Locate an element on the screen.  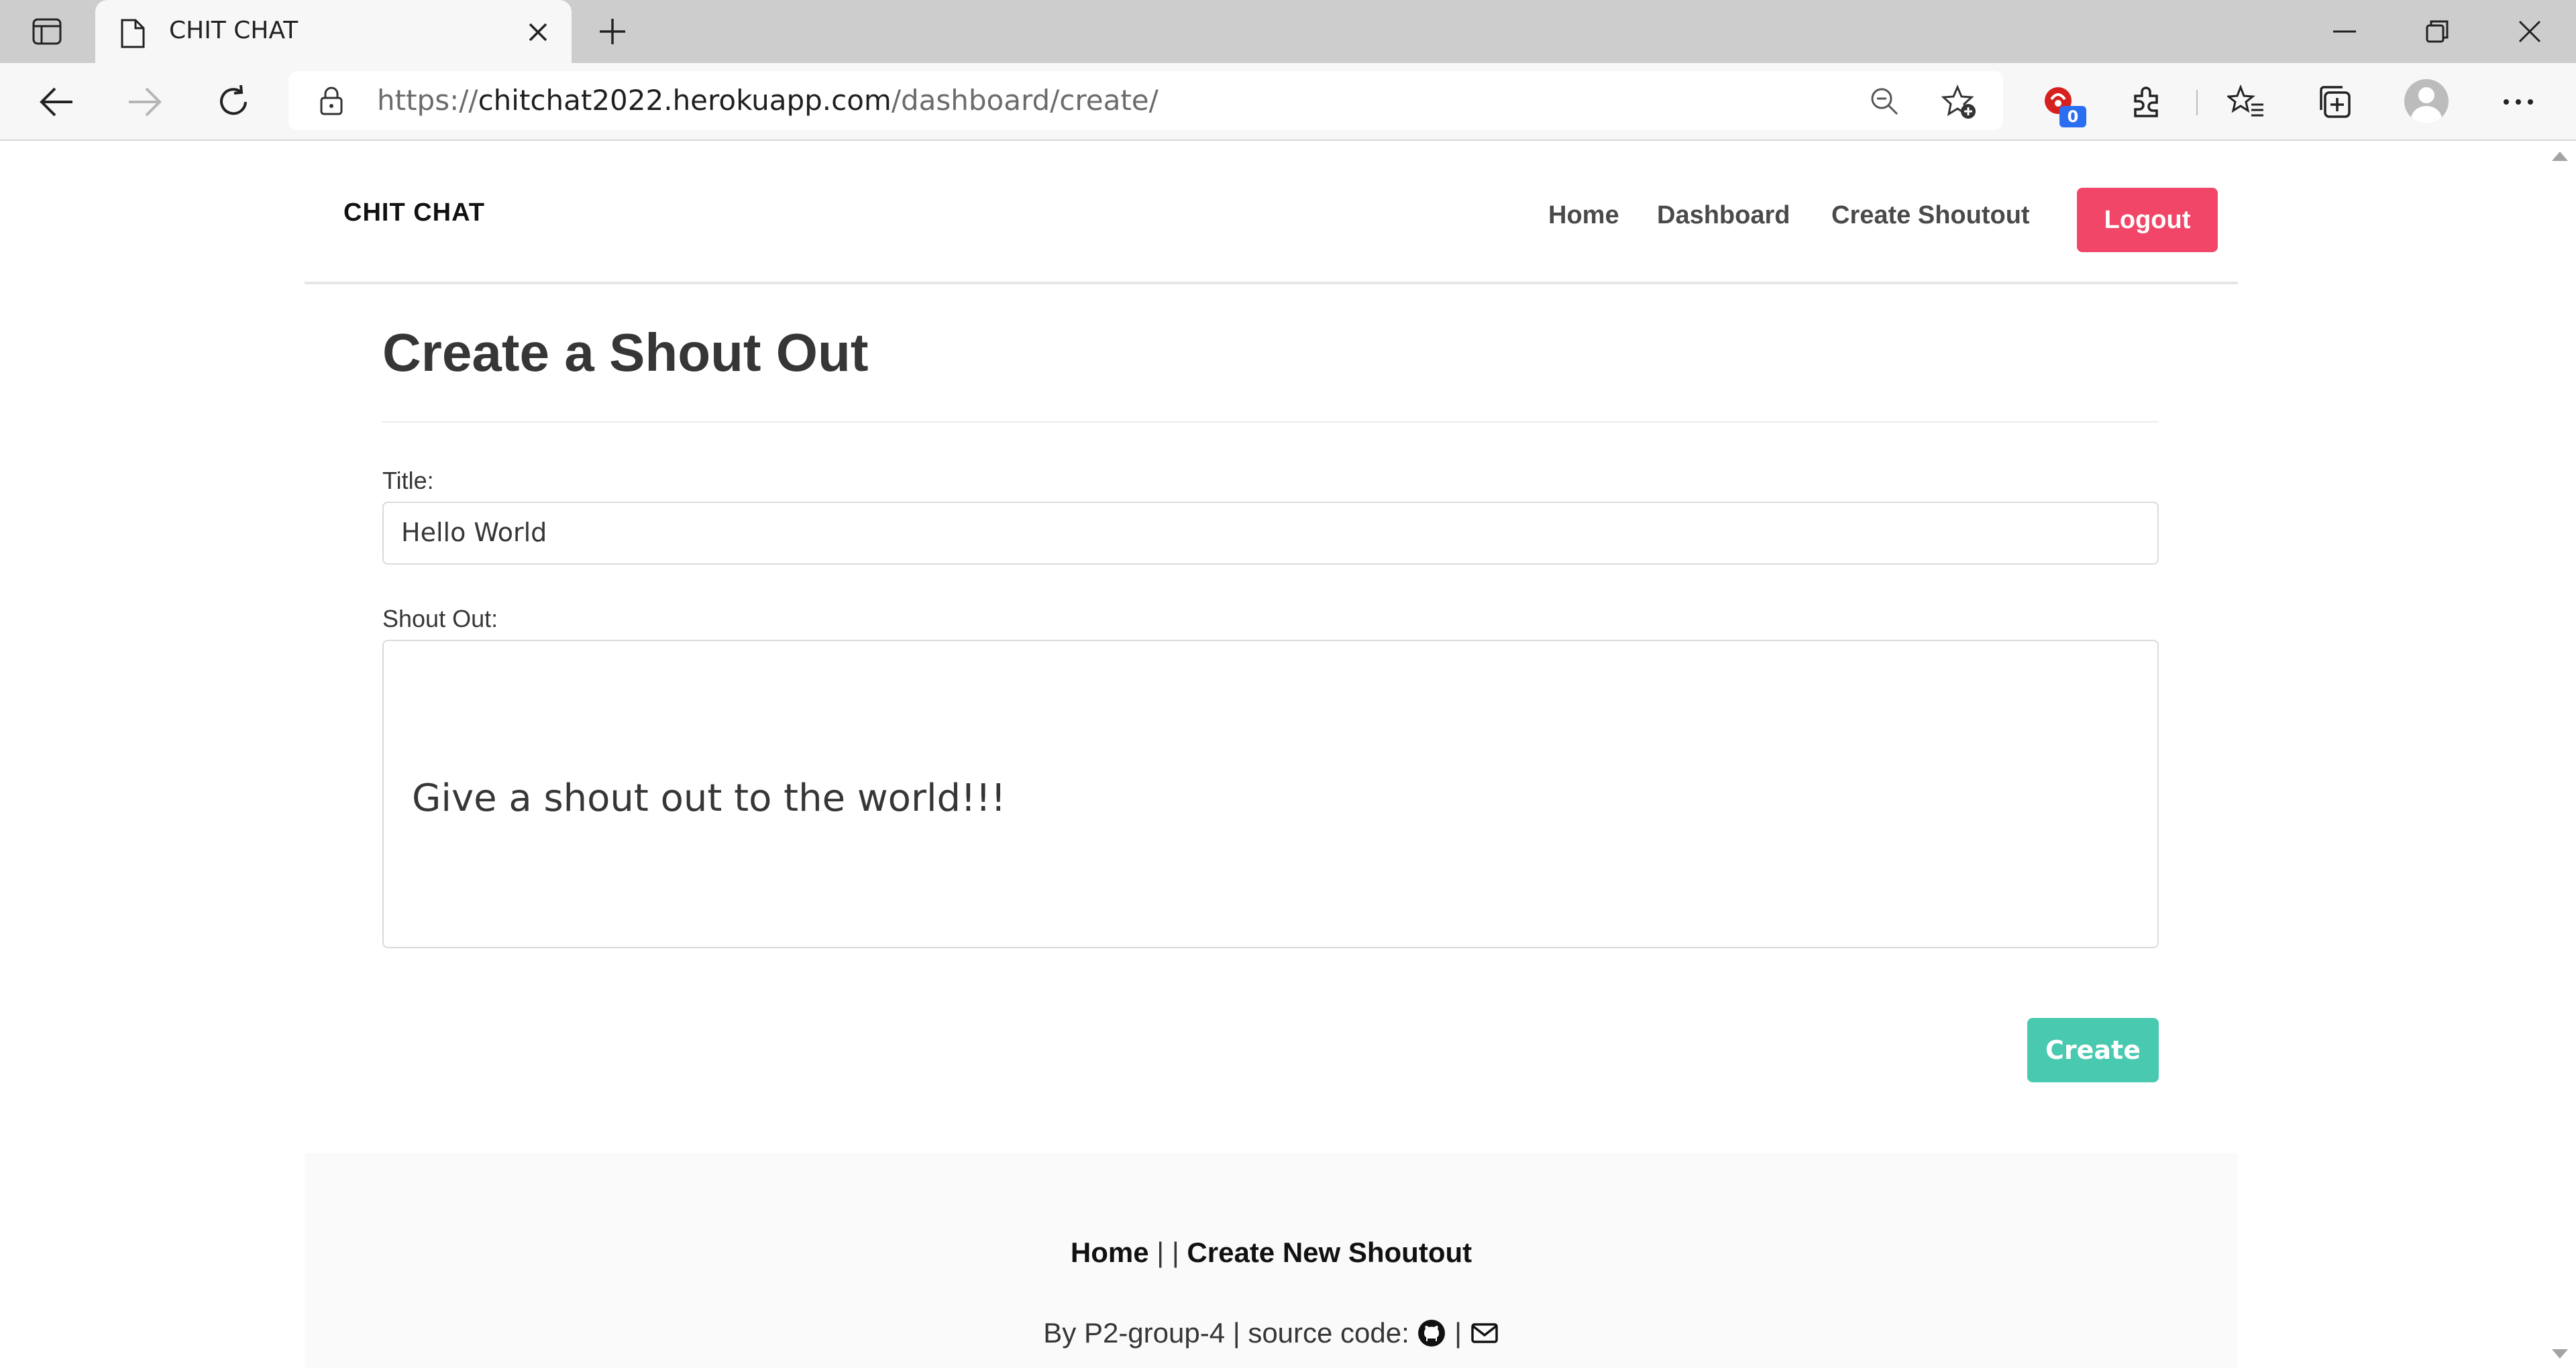
tab-actions-icon is located at coordinates (47, 31).